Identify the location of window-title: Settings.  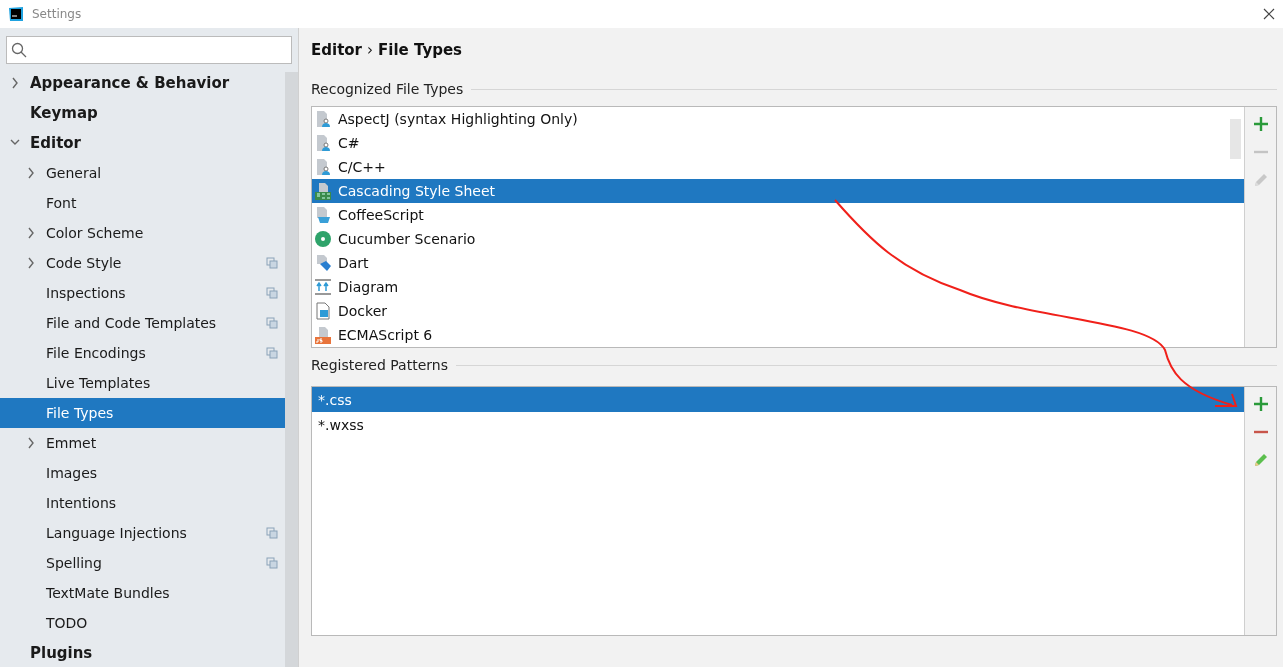
(57, 14).